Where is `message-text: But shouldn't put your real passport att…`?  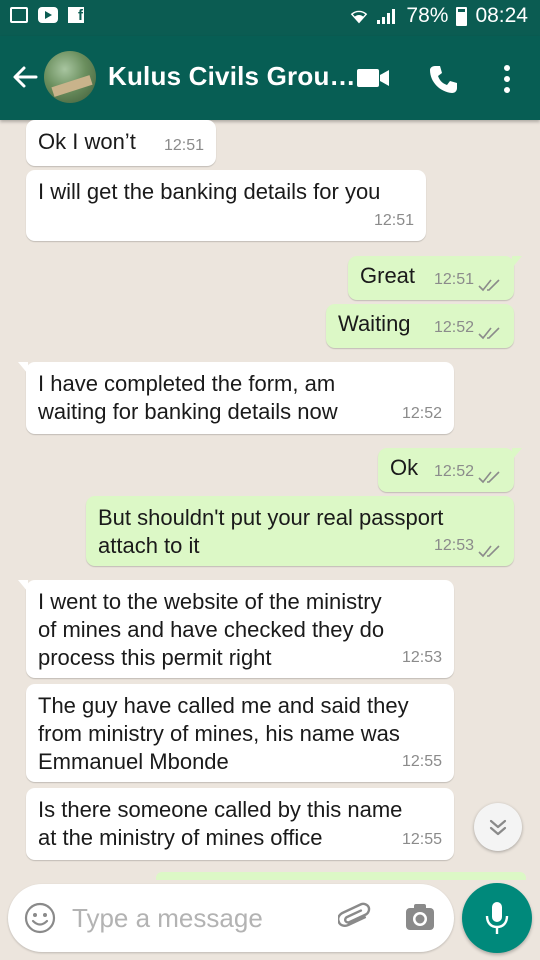
message-text: But shouldn't put your real passport att… is located at coordinates (271, 531).